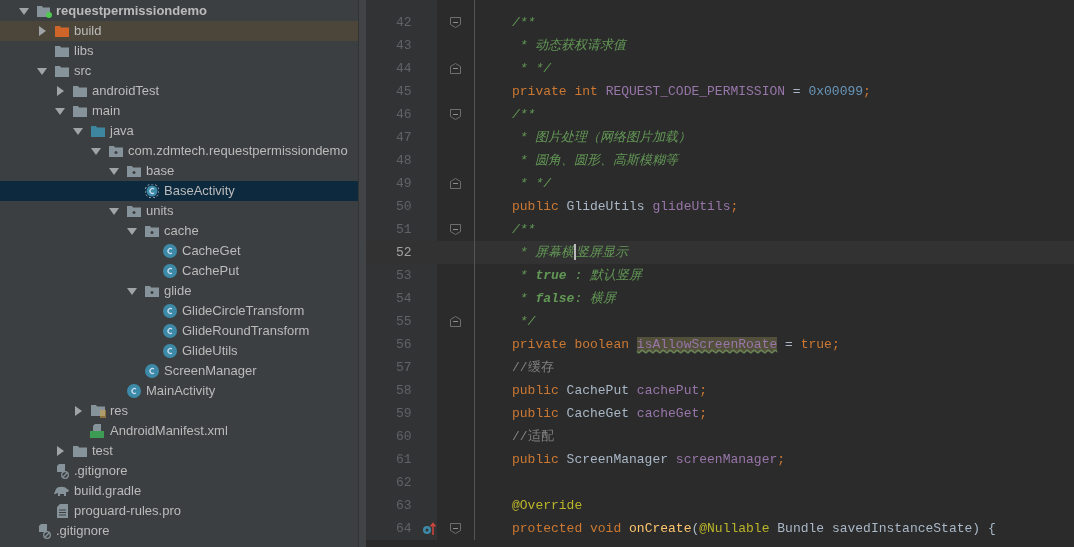  I want to click on tree-item: androidTest, so click(179, 91).